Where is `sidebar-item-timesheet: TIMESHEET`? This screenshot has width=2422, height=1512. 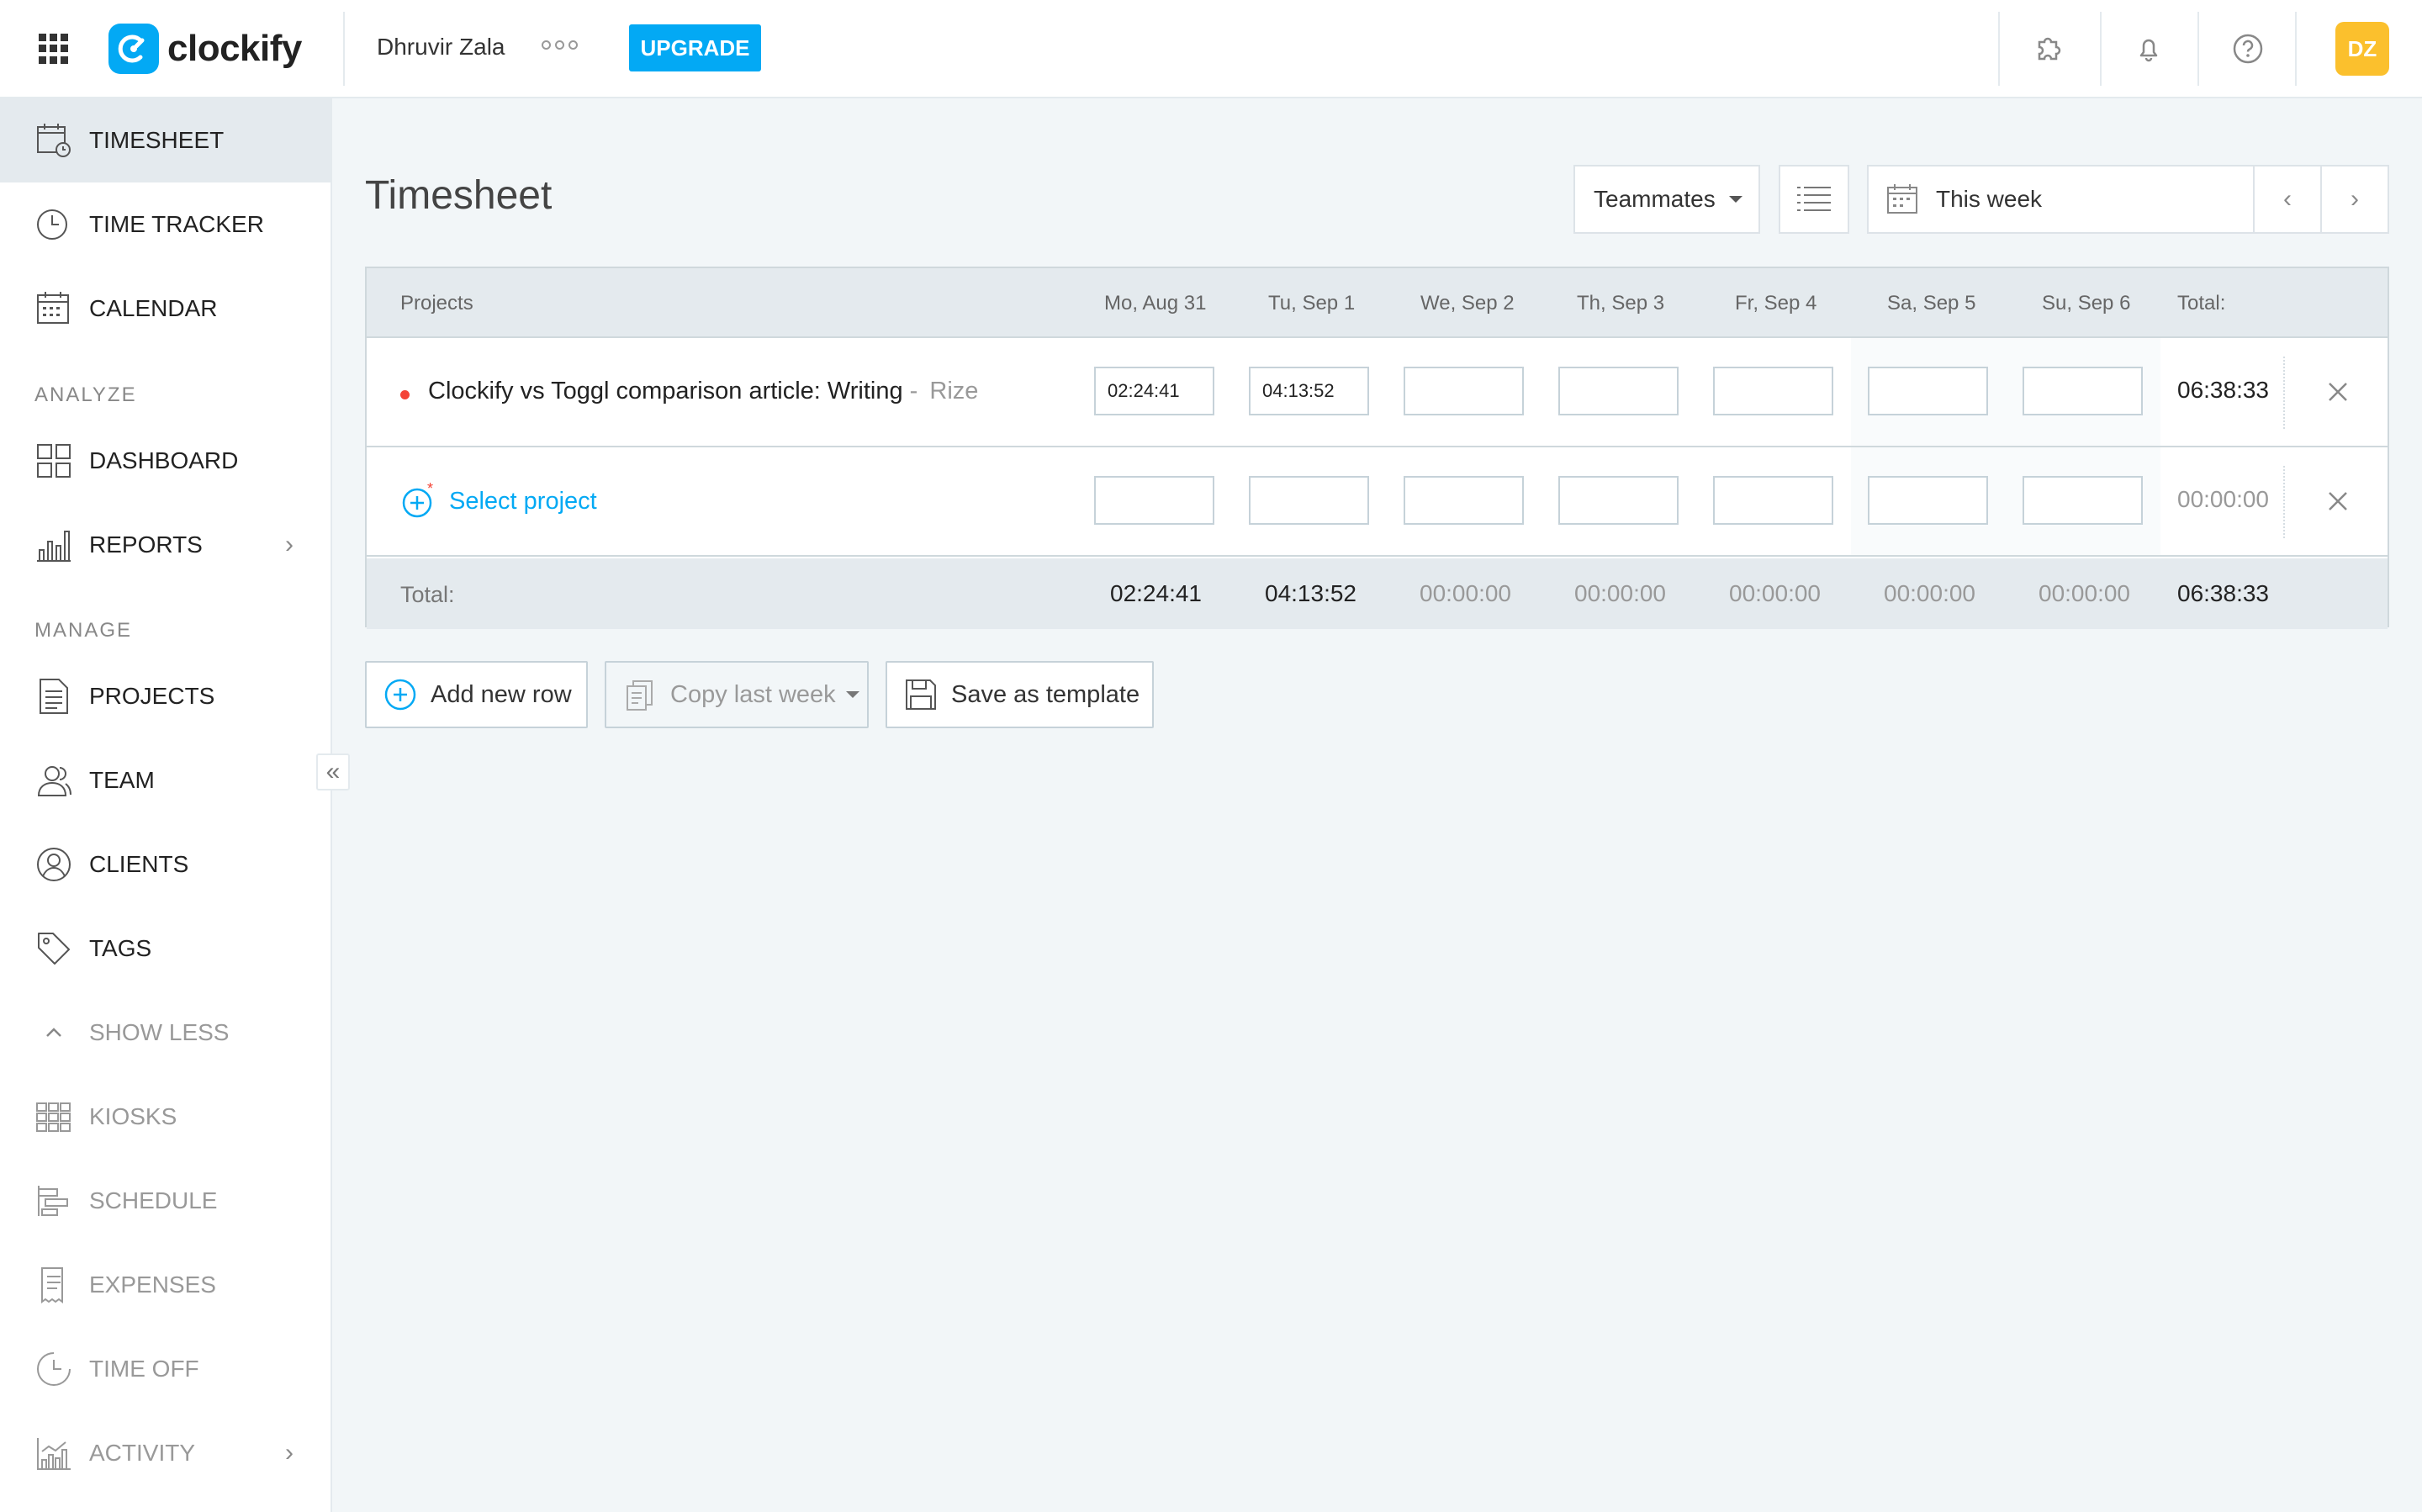 sidebar-item-timesheet: TIMESHEET is located at coordinates (165, 140).